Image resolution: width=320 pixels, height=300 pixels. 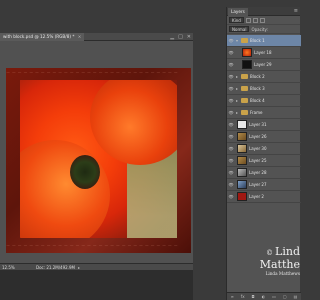 I want to click on adjustment-icon: ◐, so click(x=264, y=296).